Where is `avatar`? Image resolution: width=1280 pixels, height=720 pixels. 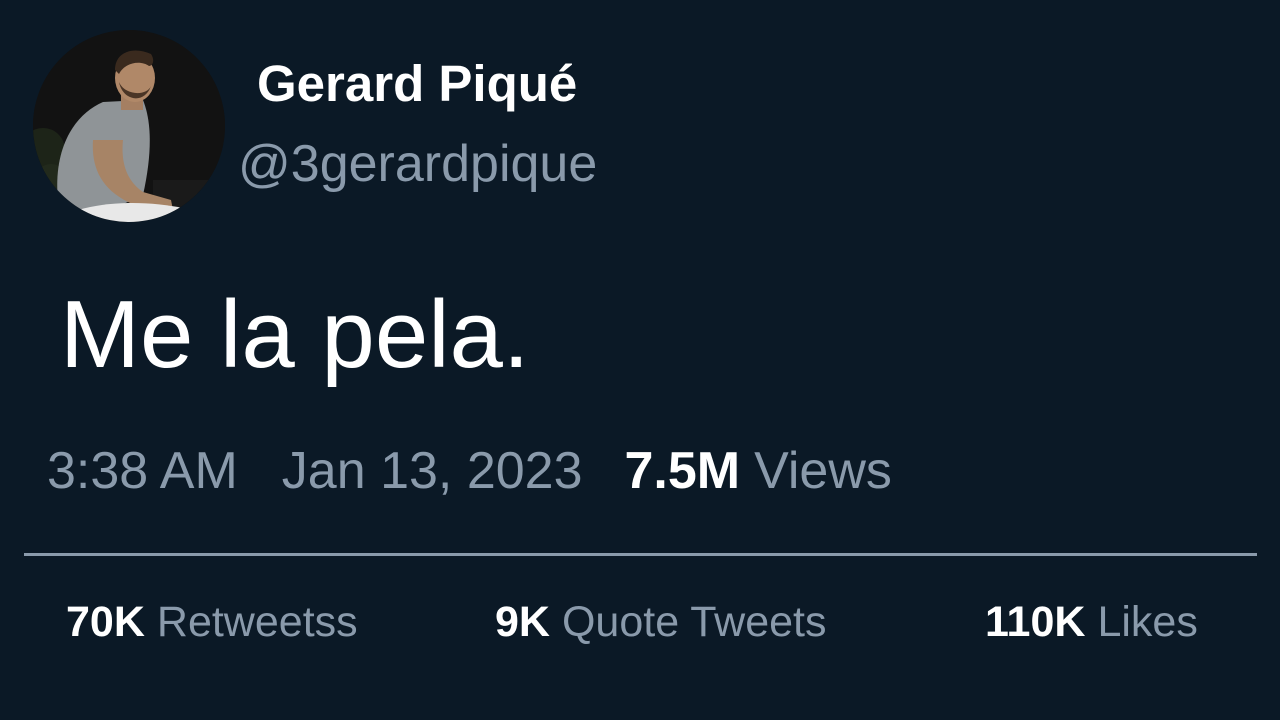 avatar is located at coordinates (129, 126).